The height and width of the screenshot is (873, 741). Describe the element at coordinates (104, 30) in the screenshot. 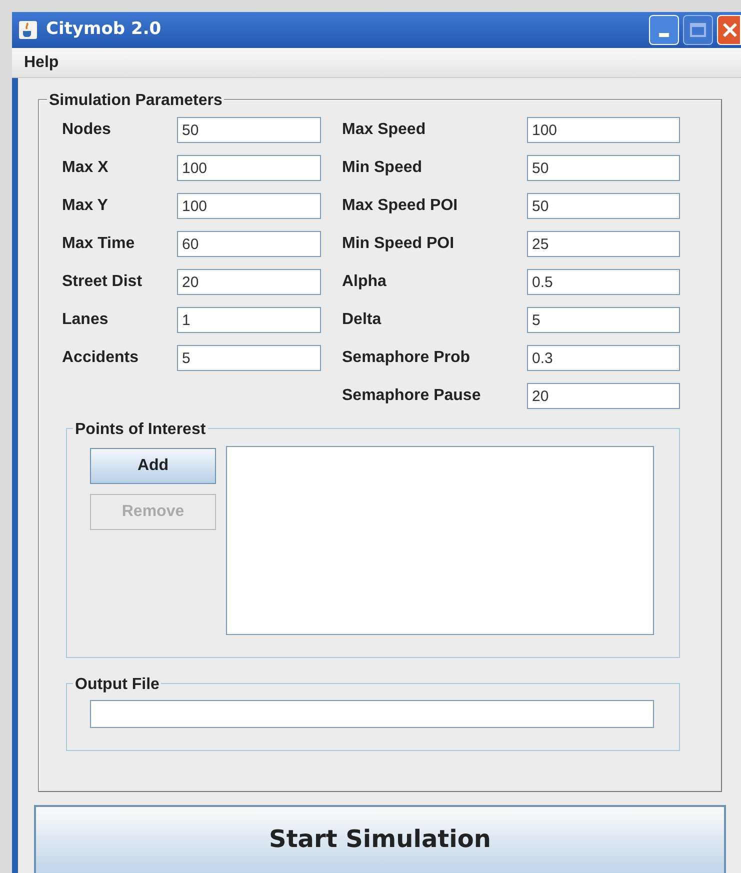

I see `window-title: Citymob 2.0` at that location.